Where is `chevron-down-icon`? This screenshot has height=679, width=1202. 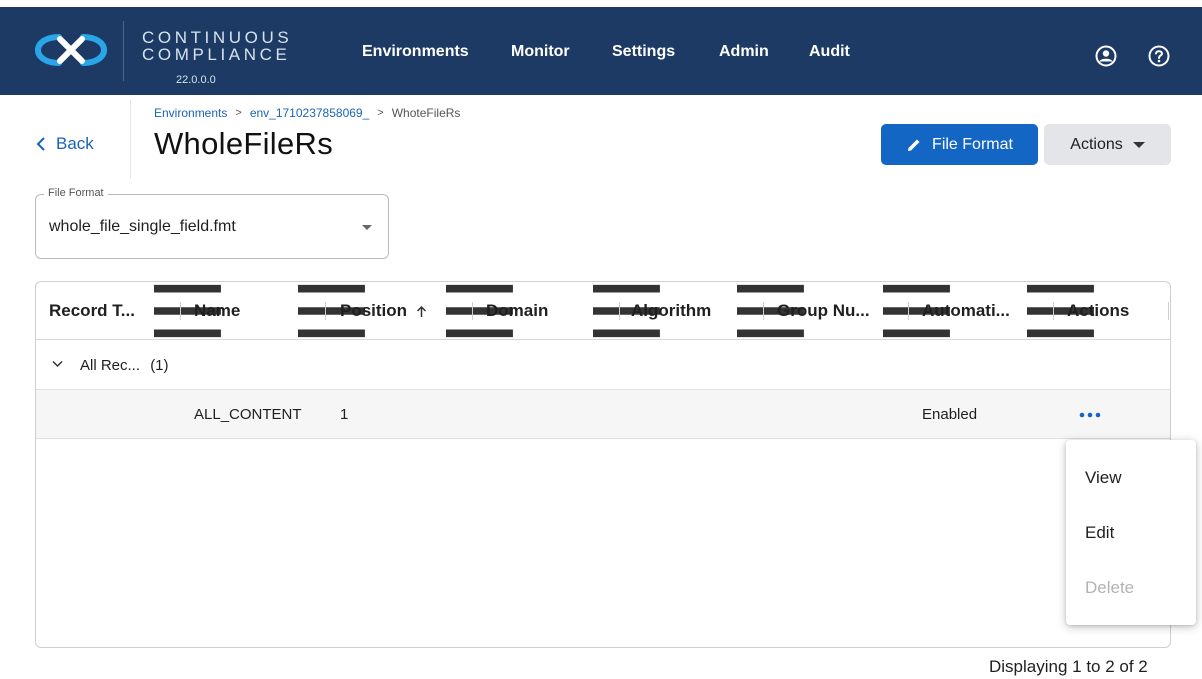
chevron-down-icon is located at coordinates (57, 364).